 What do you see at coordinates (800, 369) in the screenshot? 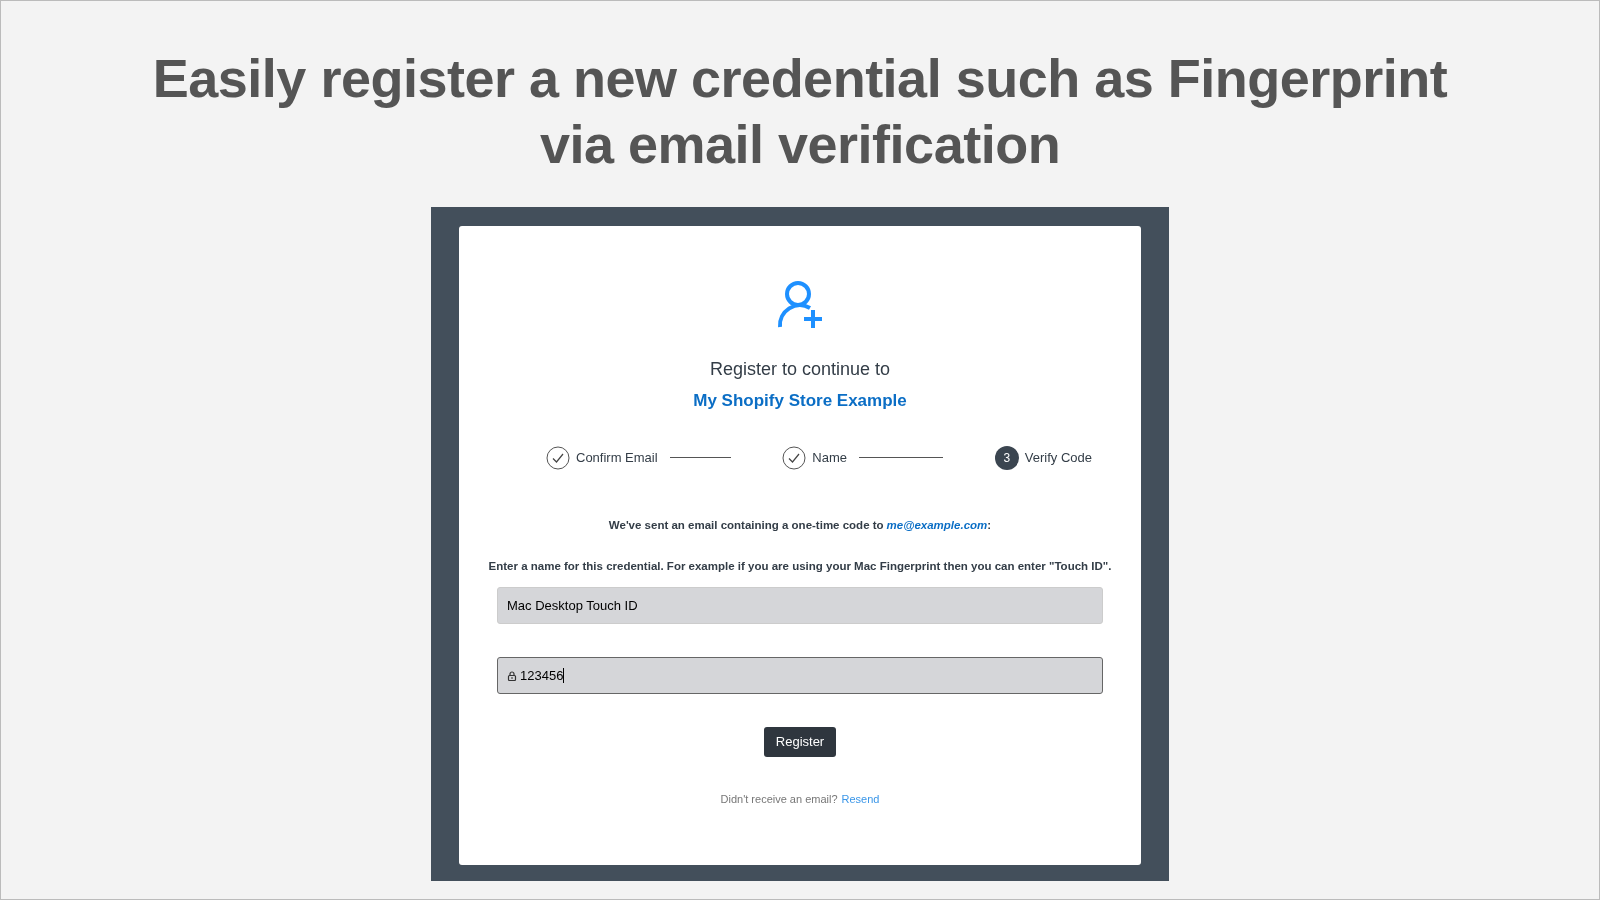
I see `register-title: Register to continue to` at bounding box center [800, 369].